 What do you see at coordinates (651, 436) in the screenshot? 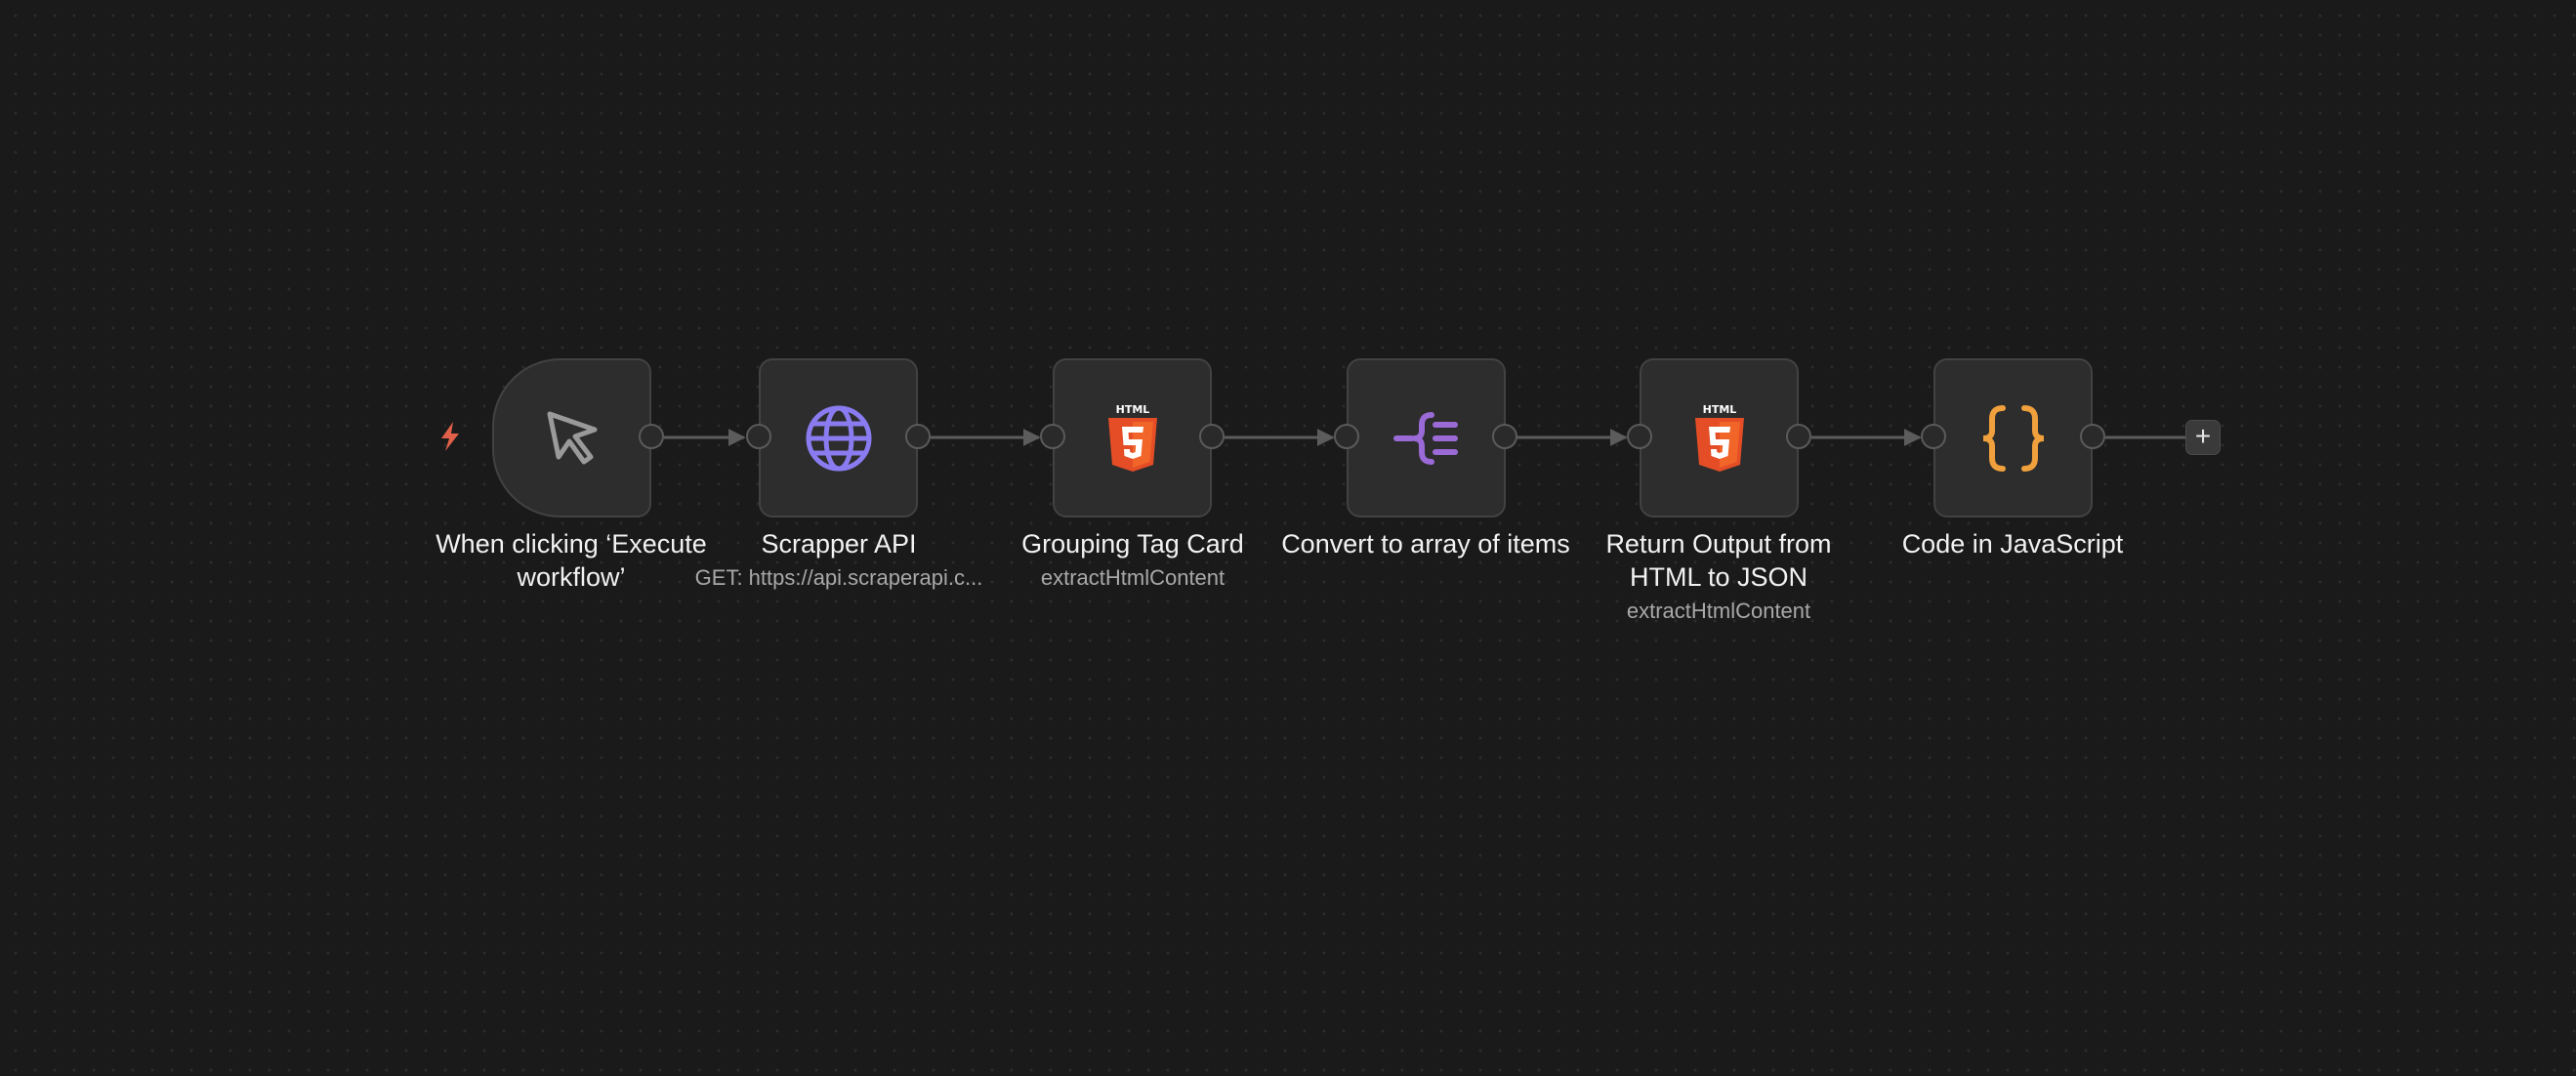
I see `node-manual-trigger-output-port` at bounding box center [651, 436].